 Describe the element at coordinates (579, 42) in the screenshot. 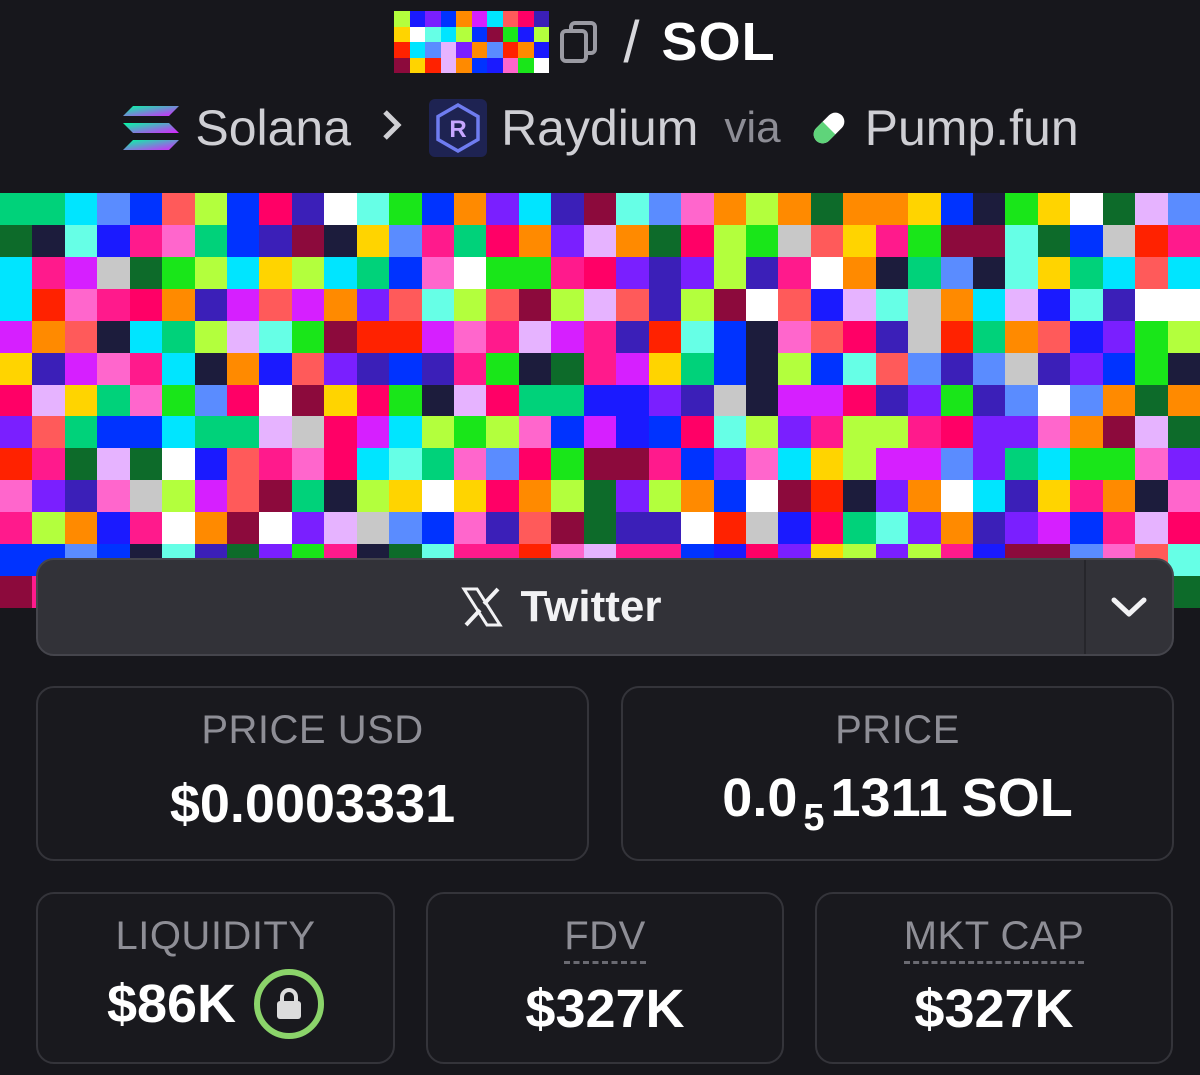

I see `copy-icon` at that location.